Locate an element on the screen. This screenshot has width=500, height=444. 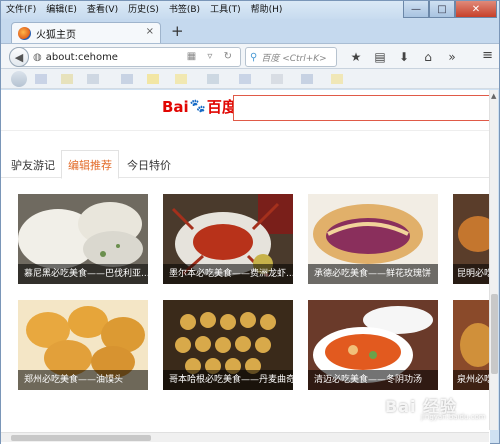
tab-daily-deals: 今日特价 is located at coordinates (149, 165).